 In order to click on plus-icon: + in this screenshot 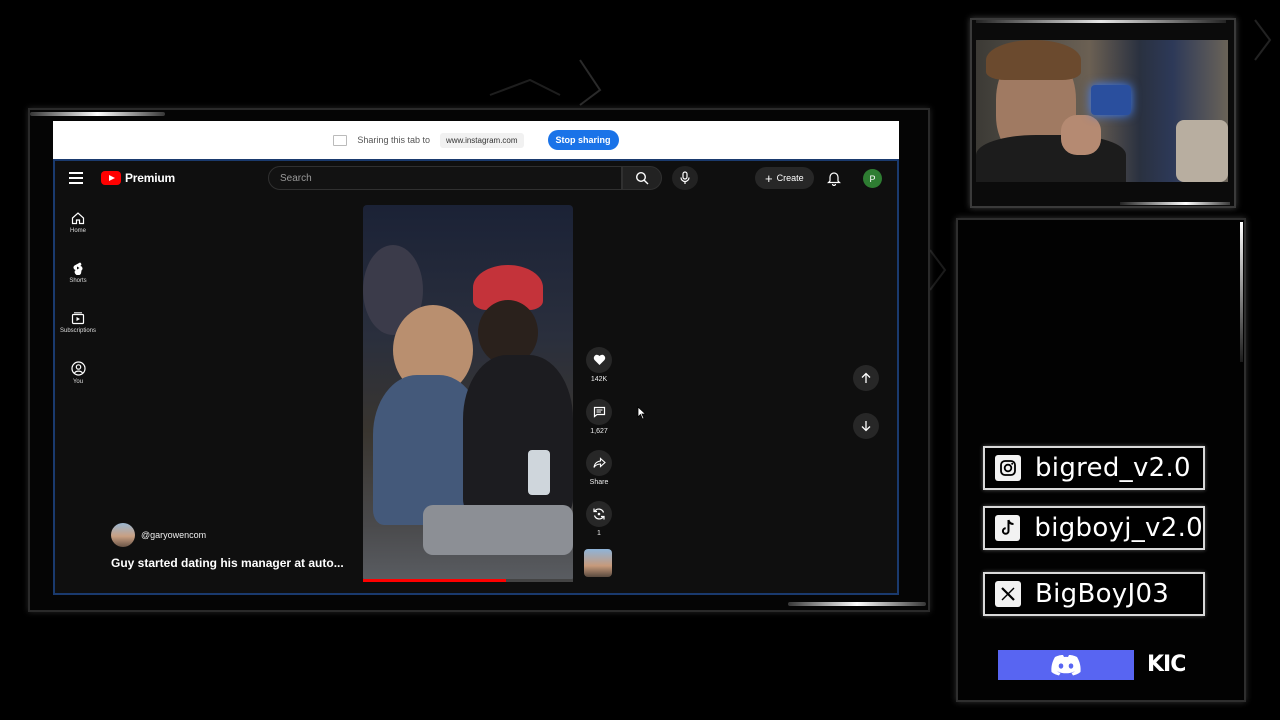, I will do `click(769, 178)`.